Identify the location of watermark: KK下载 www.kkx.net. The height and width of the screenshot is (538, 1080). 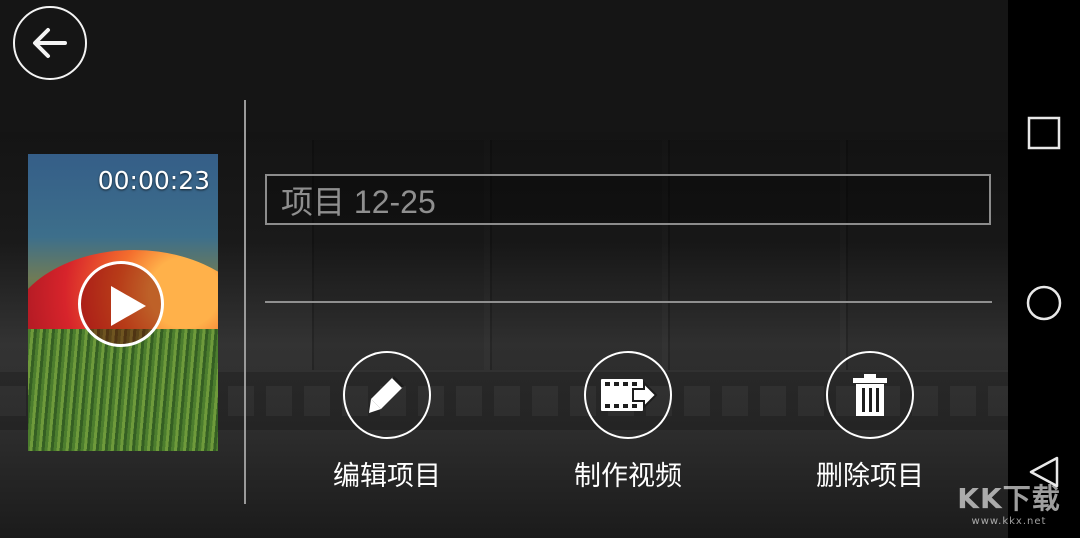
(1009, 511).